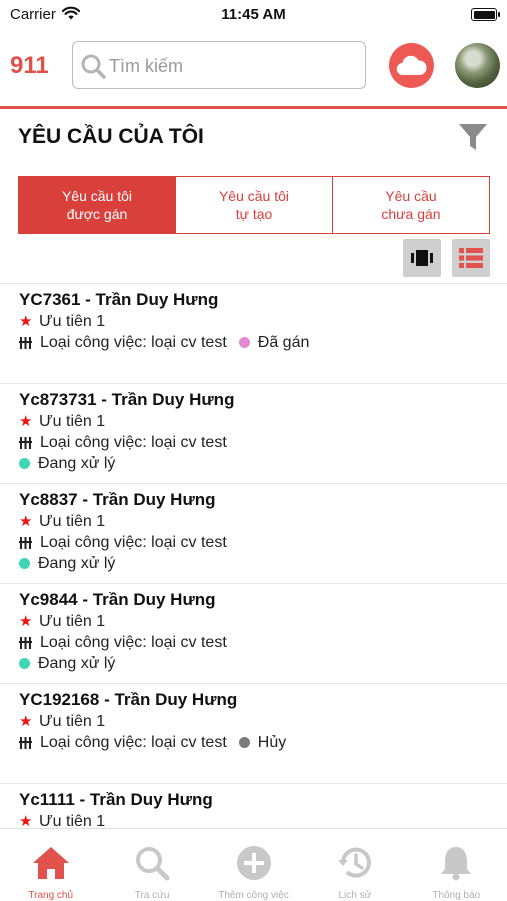 The height and width of the screenshot is (901, 507). I want to click on bell-icon, so click(456, 864).